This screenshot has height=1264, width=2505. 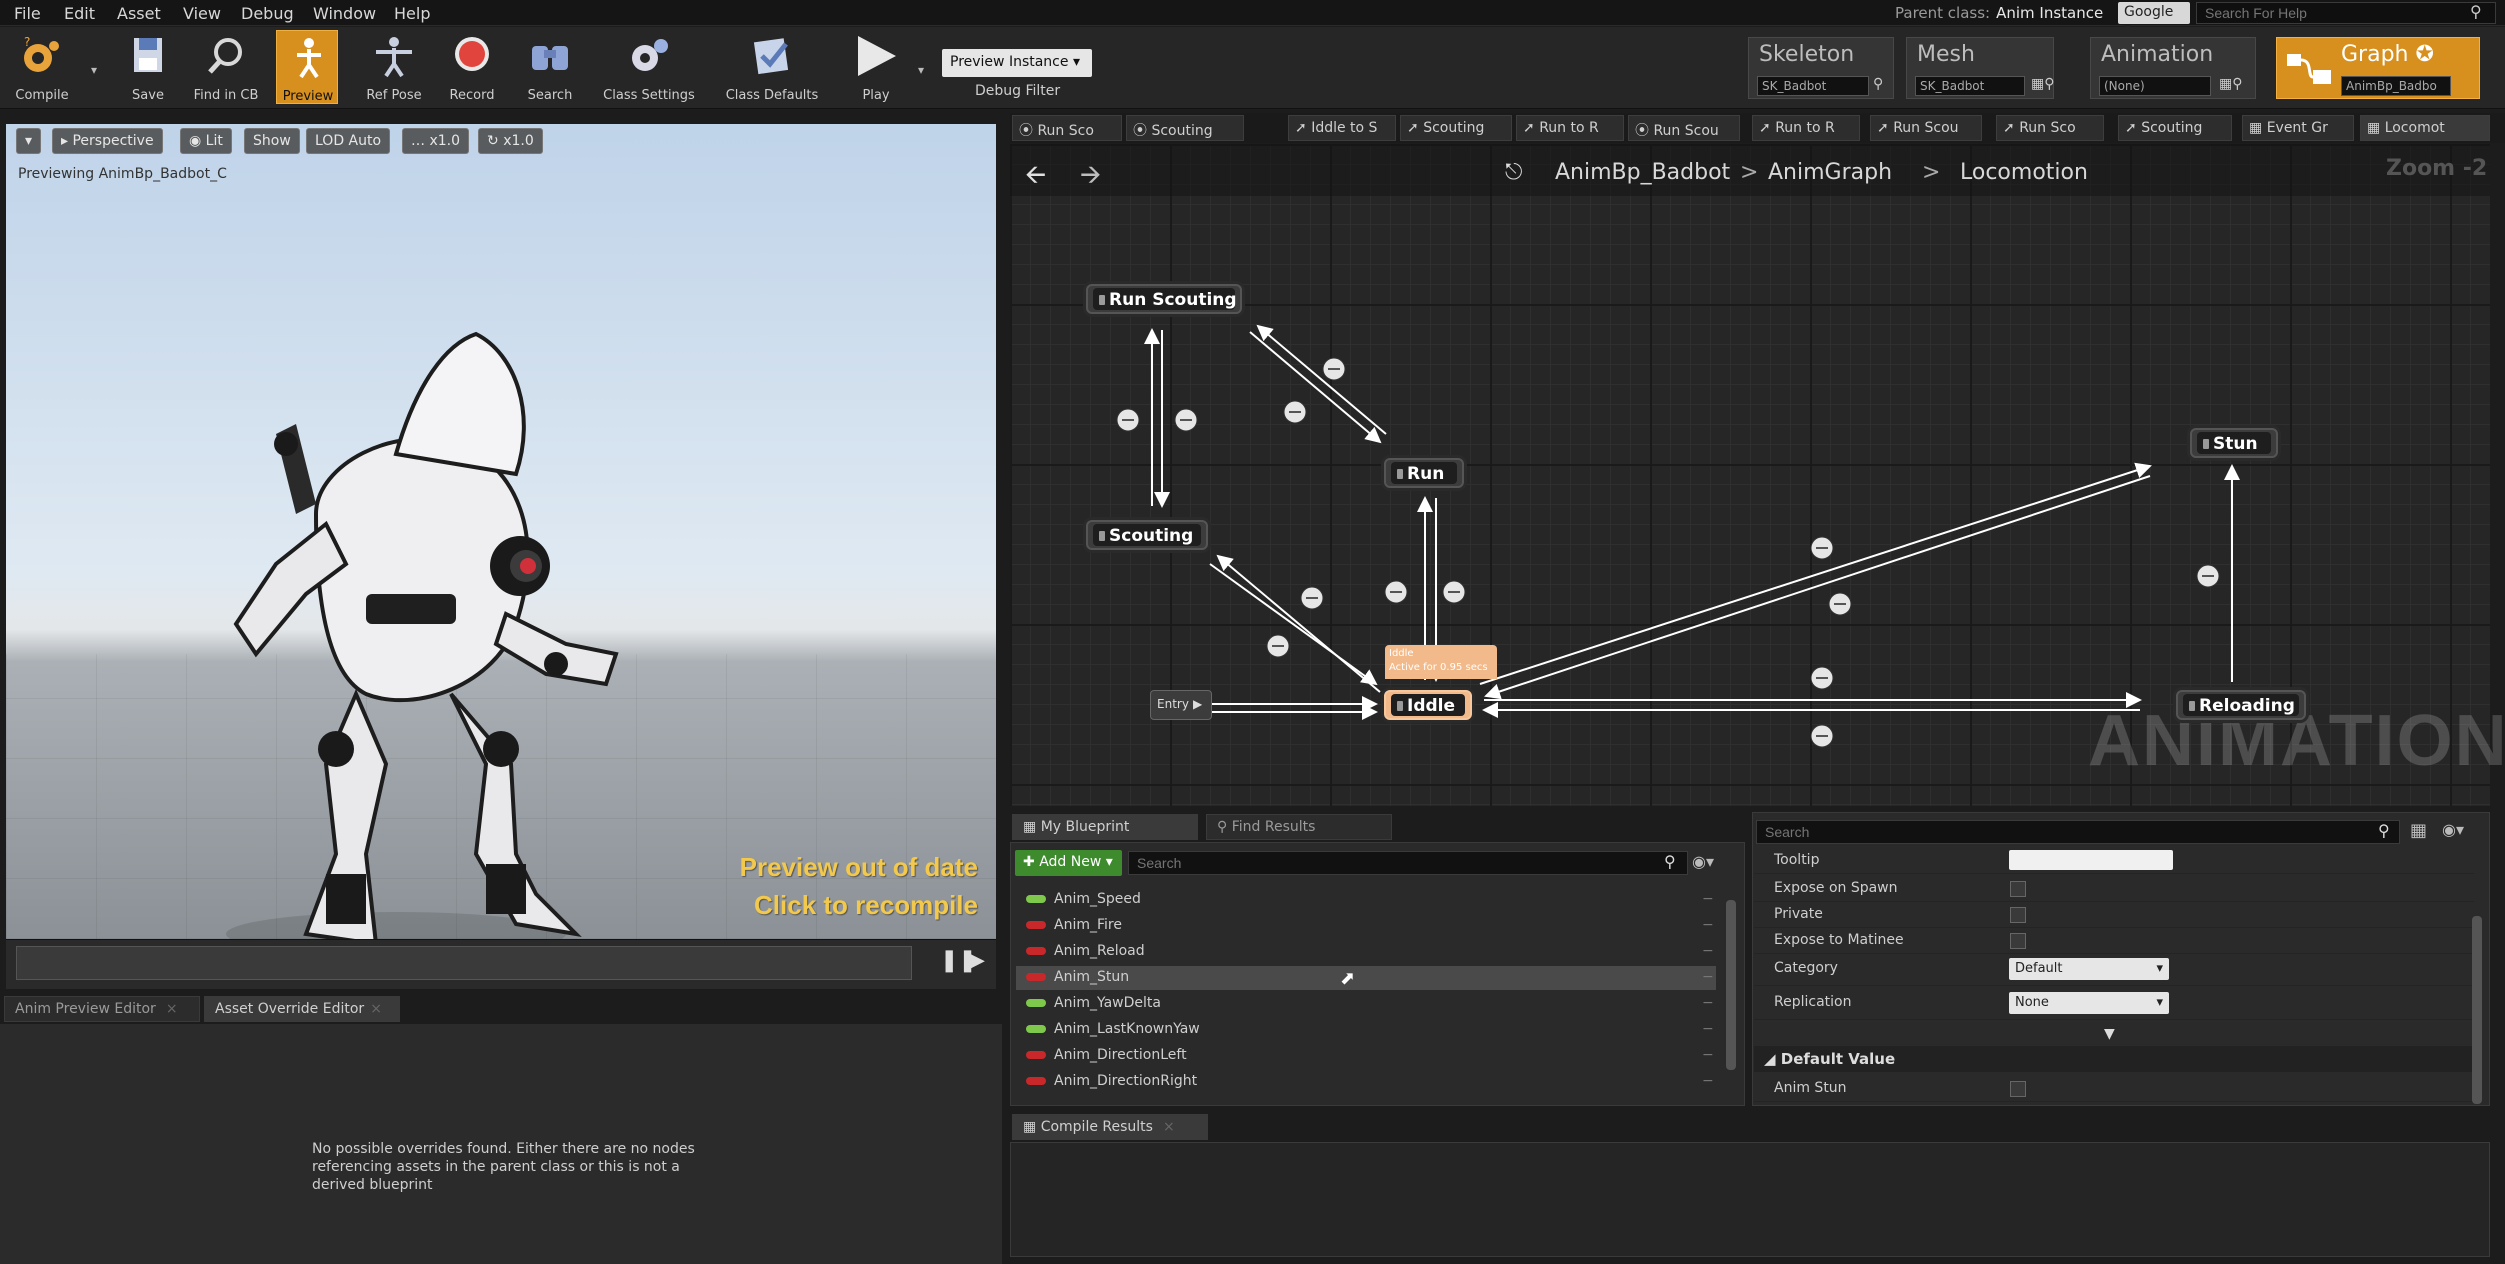 I want to click on mode-animation-field: (None), so click(x=2155, y=86).